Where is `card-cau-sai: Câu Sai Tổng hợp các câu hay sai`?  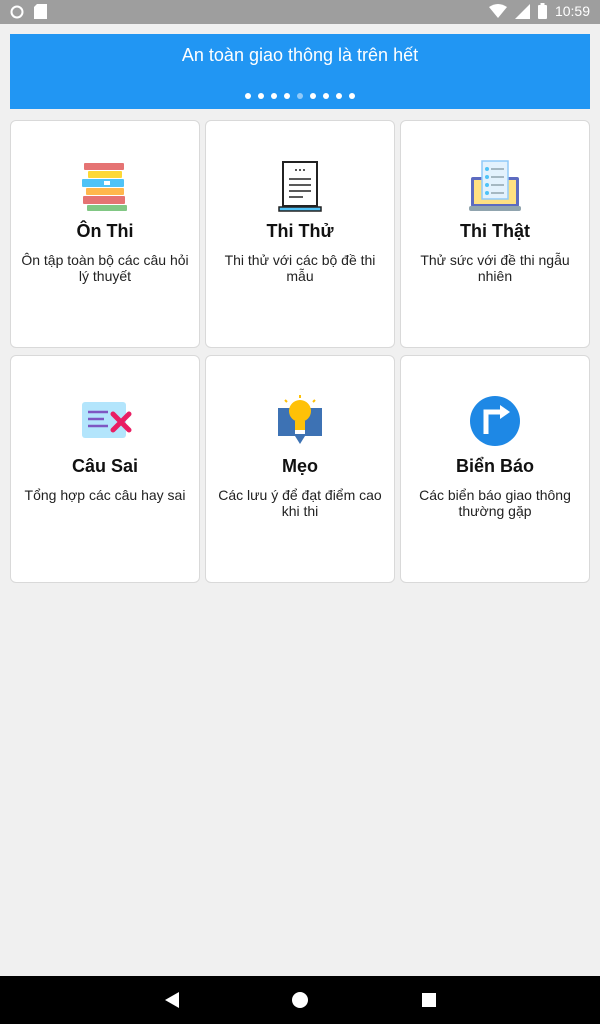 card-cau-sai: Câu Sai Tổng hợp các câu hay sai is located at coordinates (105, 469).